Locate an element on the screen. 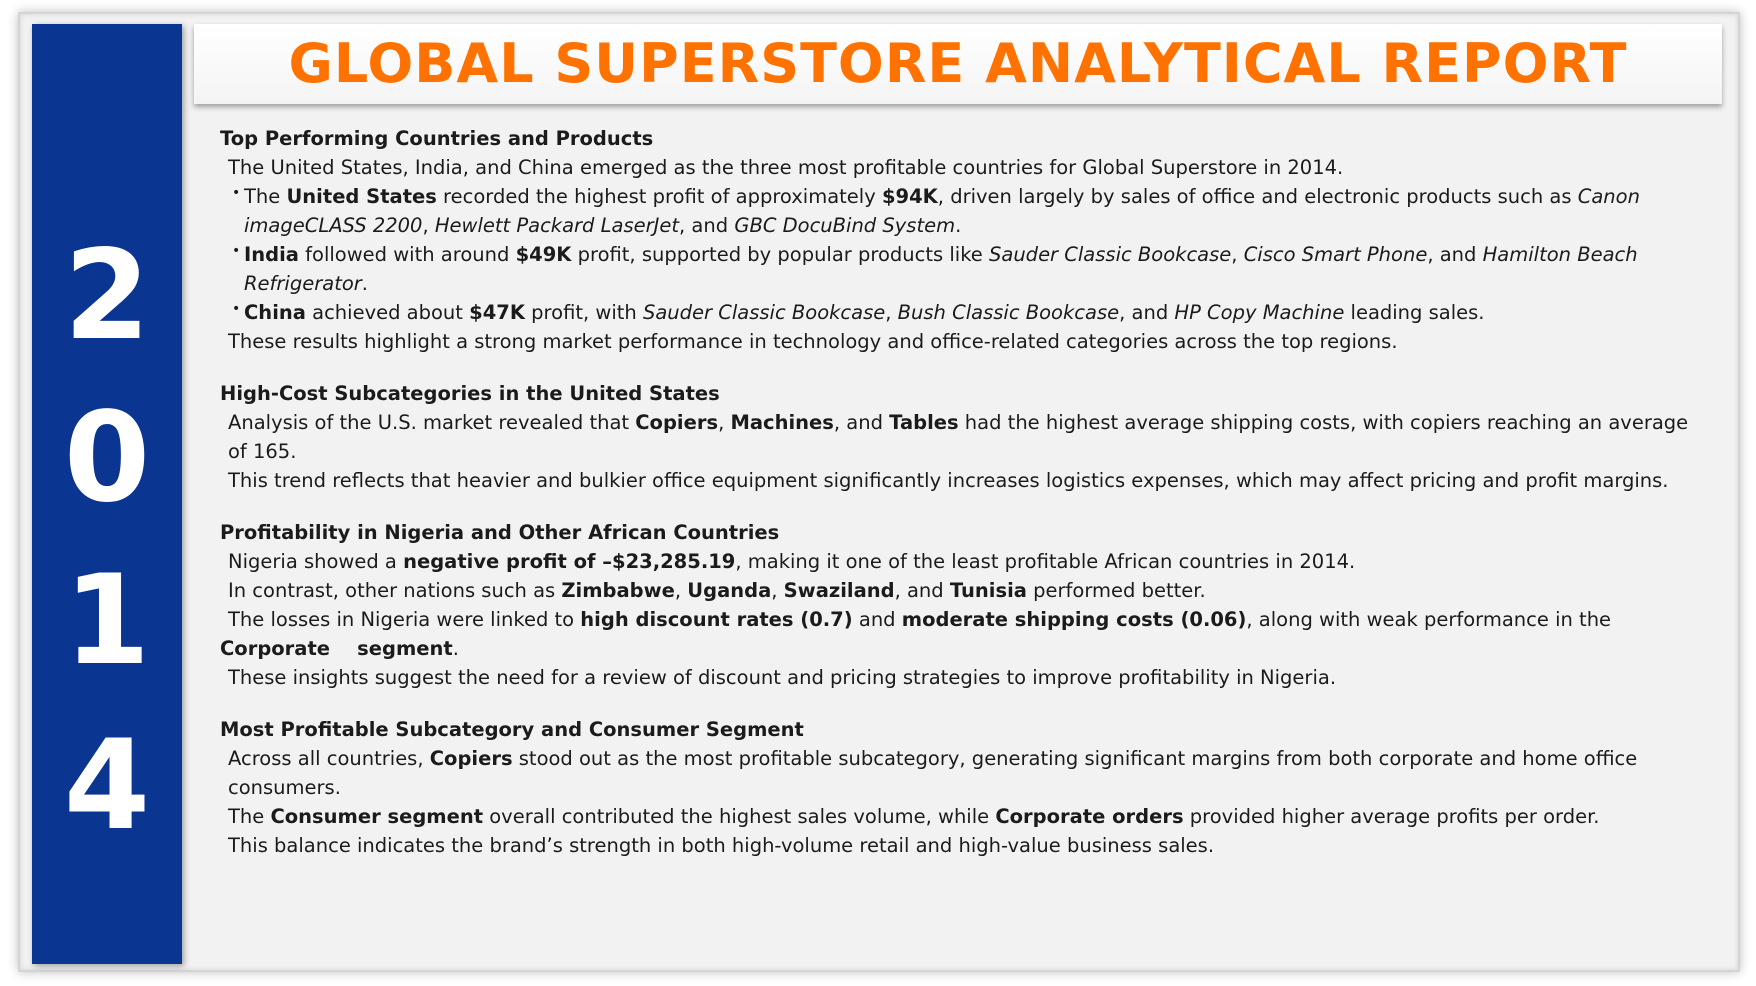 This screenshot has height=986, width=1756. profit-value: negative profit of –$23,285.19 is located at coordinates (569, 561).